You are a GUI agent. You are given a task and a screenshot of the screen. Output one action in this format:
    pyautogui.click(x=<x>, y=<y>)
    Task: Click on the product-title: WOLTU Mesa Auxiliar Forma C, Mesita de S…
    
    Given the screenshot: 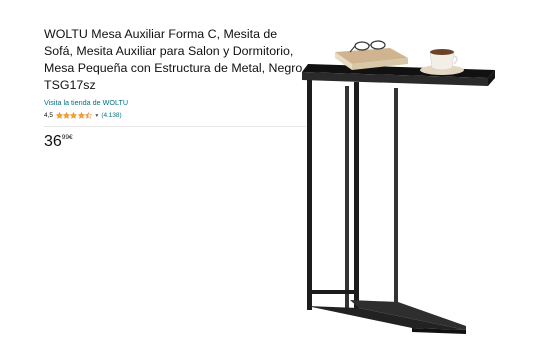 What is the action you would take?
    pyautogui.click(x=175, y=59)
    